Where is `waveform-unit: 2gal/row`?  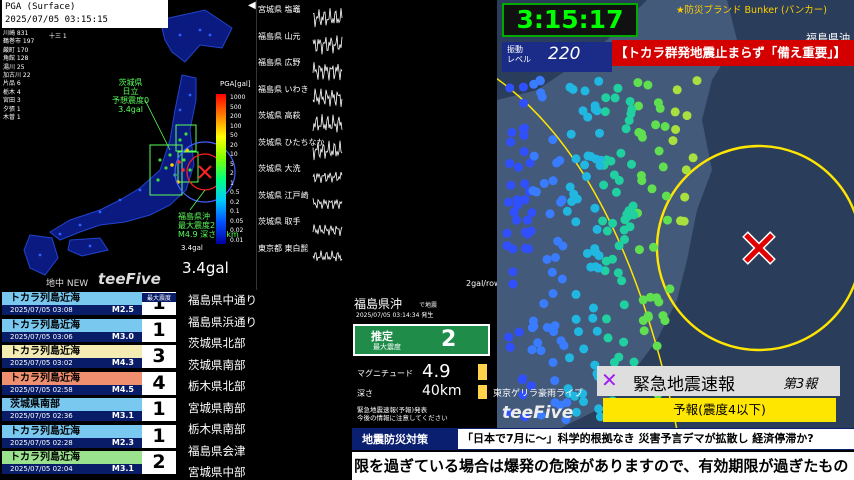
waveform-unit: 2gal/row is located at coordinates (483, 283).